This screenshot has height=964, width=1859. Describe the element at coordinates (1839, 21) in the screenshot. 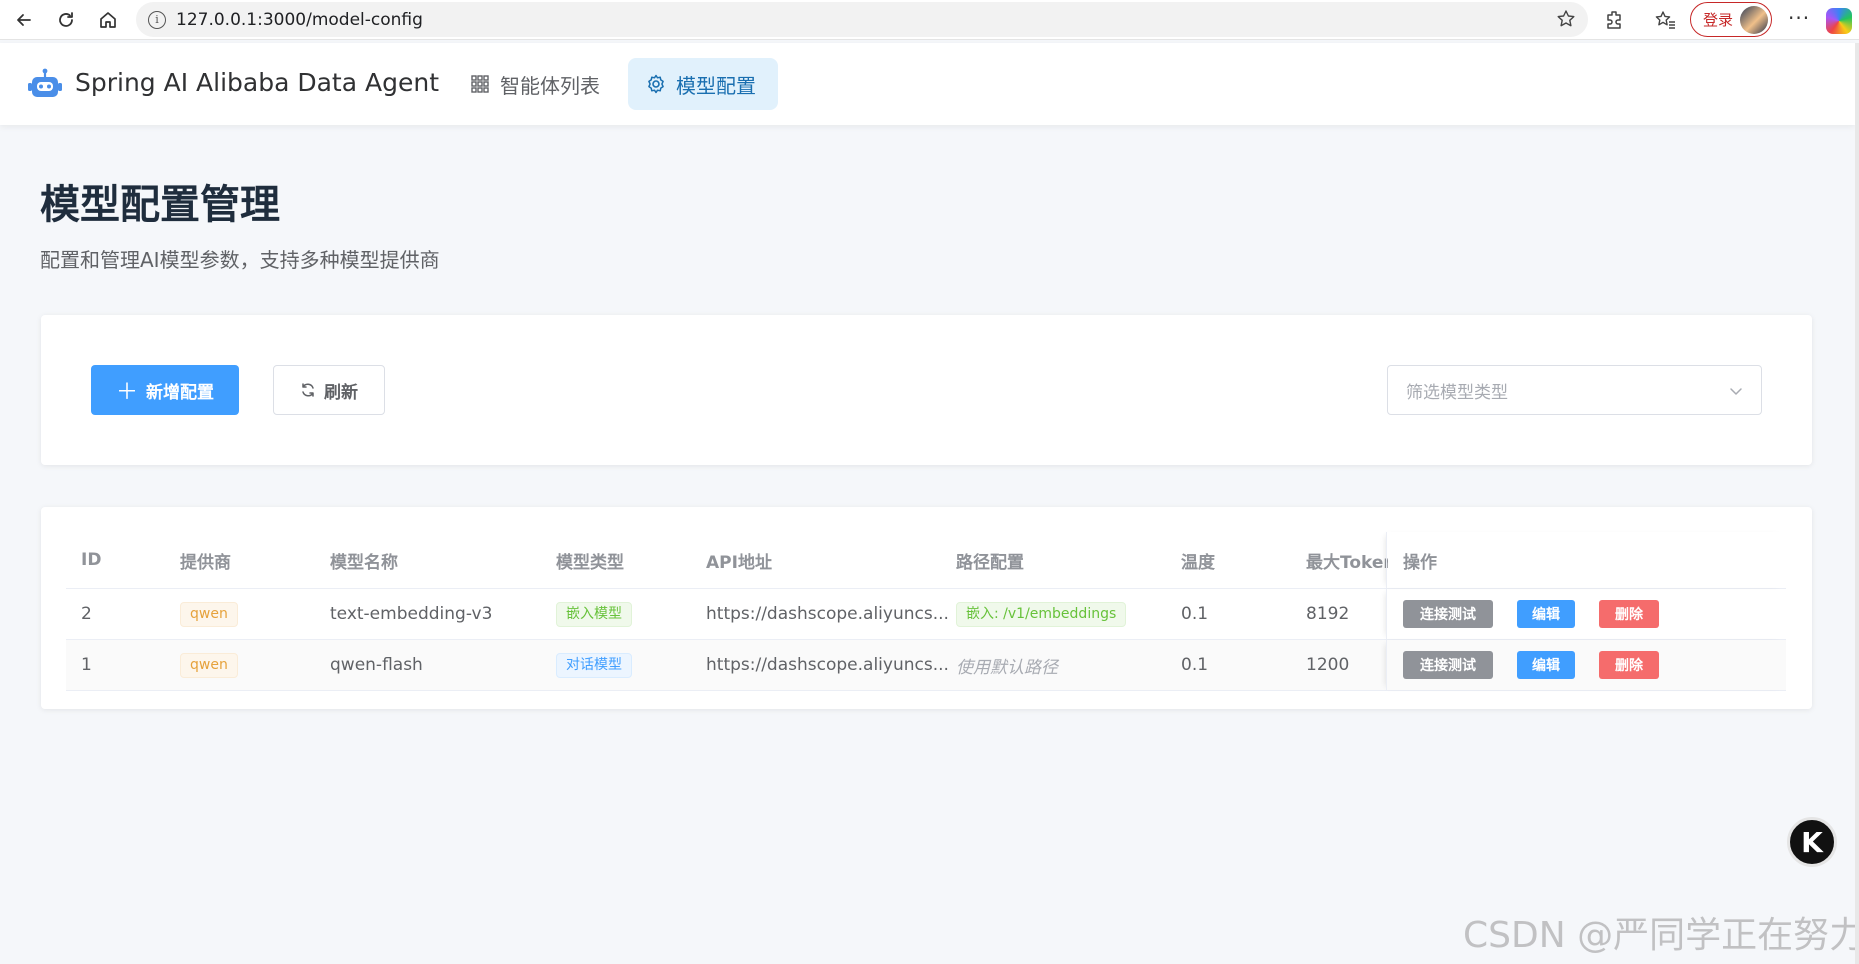

I see `copilot-icon` at that location.